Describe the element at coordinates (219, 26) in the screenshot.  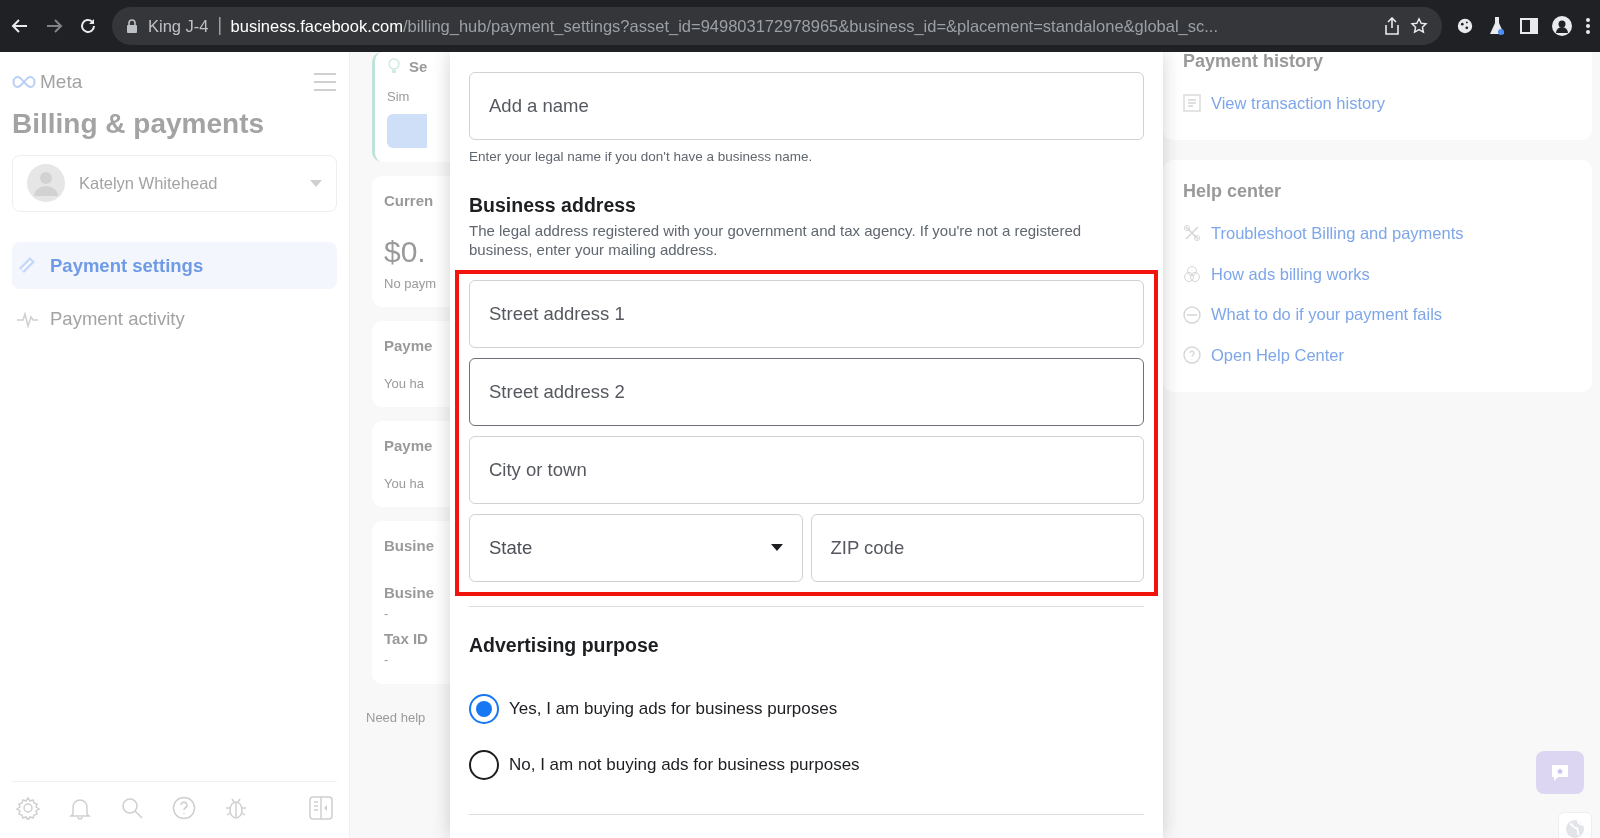
I see `separator-icon` at that location.